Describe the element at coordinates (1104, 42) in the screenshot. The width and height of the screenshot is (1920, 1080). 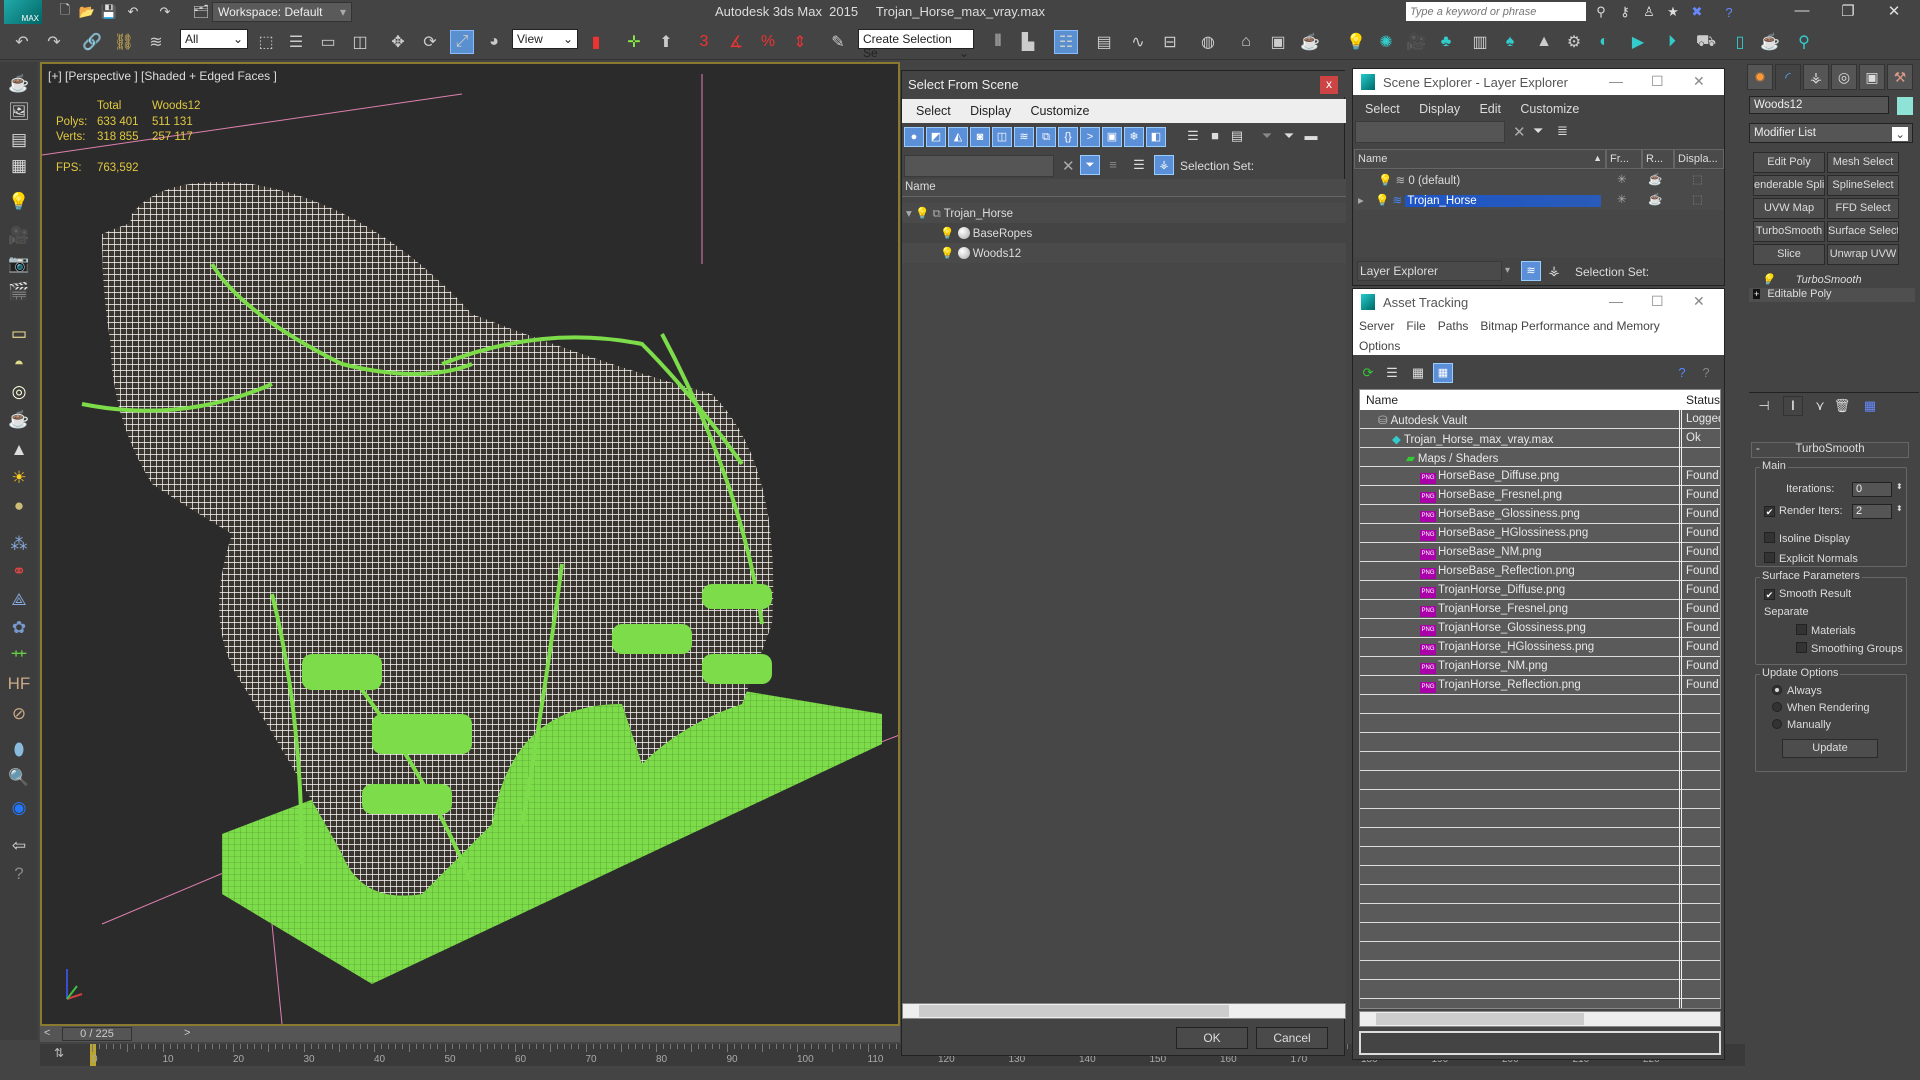
I see `toggle-layer-explorer-icon: ▤` at that location.